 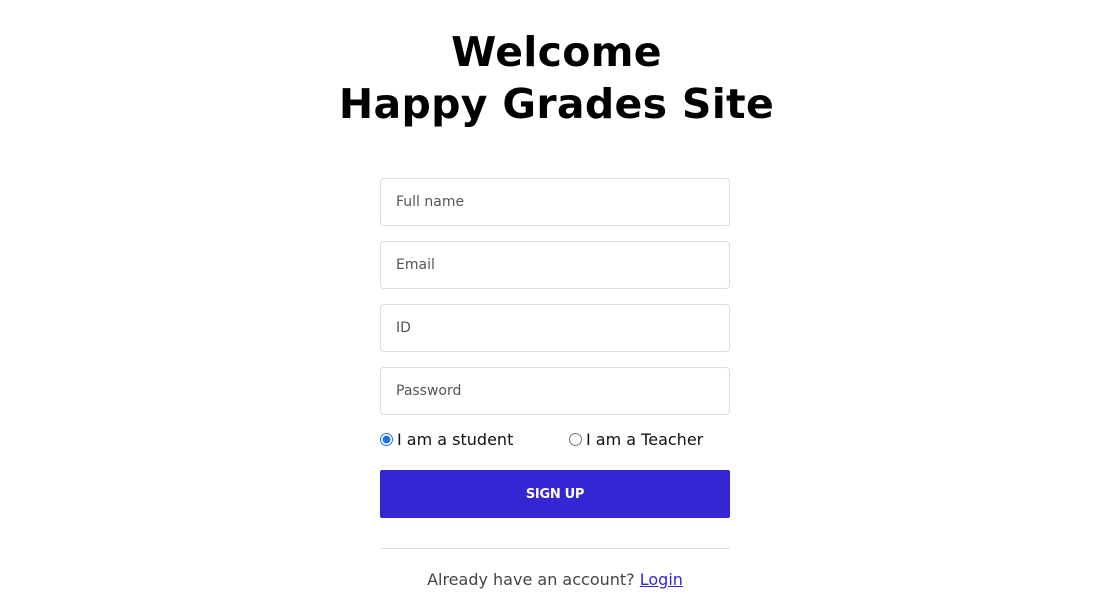 I want to click on role-teacher-option: I am a Teacher, so click(x=636, y=439).